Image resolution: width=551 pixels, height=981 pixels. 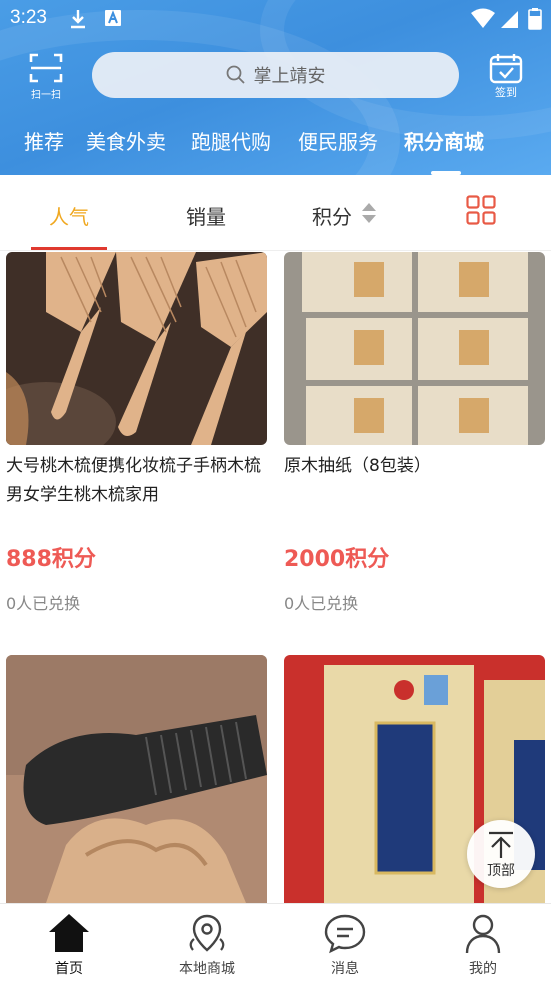 I want to click on calendar-check-icon, so click(x=506, y=69).